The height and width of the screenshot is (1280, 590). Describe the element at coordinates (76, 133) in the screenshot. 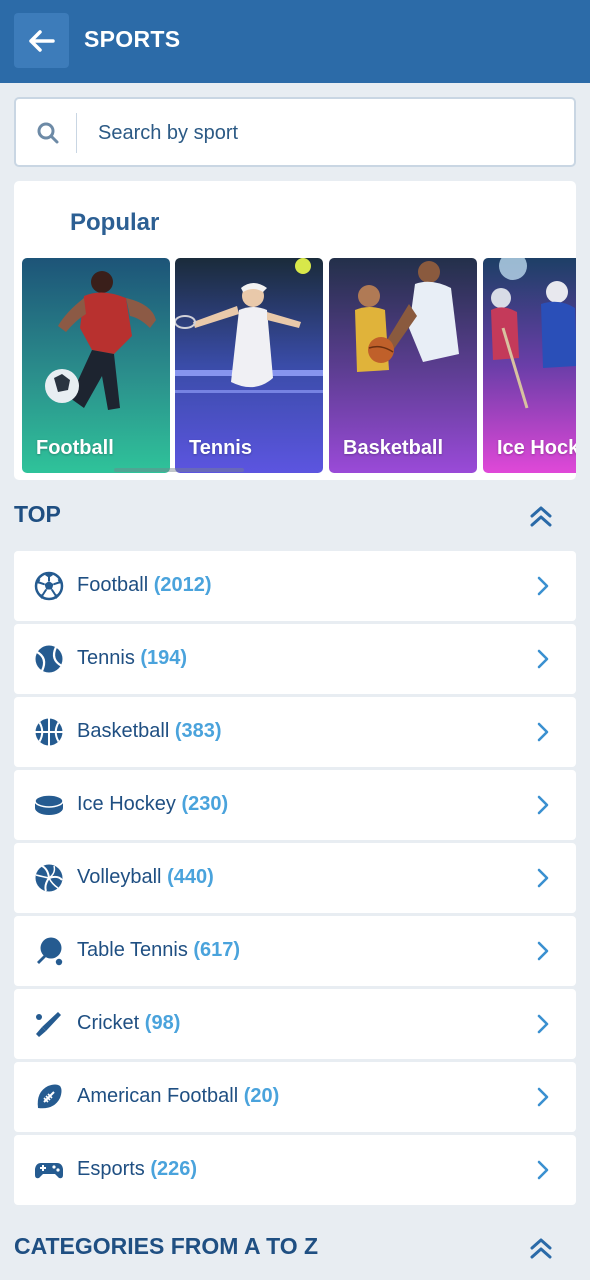

I see `search-divider` at that location.